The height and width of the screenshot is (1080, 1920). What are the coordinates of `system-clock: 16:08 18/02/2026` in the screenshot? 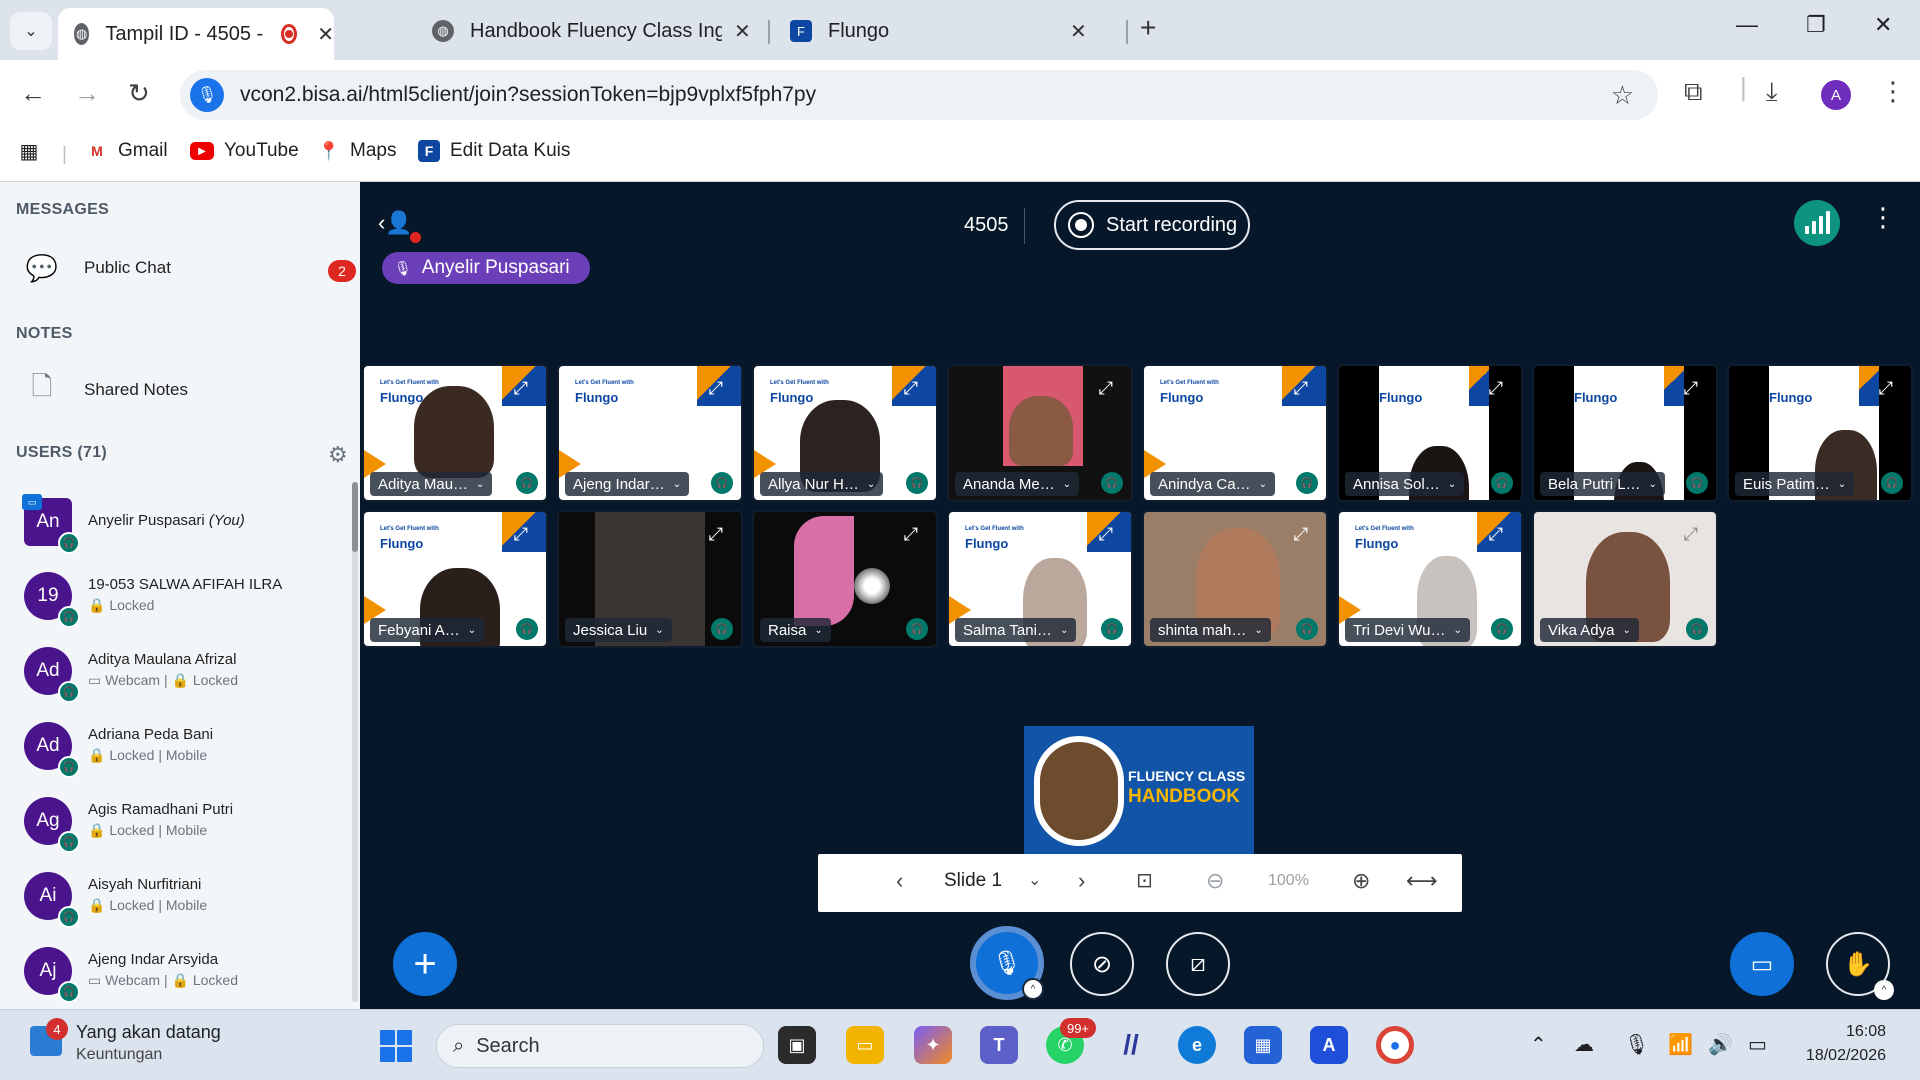 It's located at (1841, 1044).